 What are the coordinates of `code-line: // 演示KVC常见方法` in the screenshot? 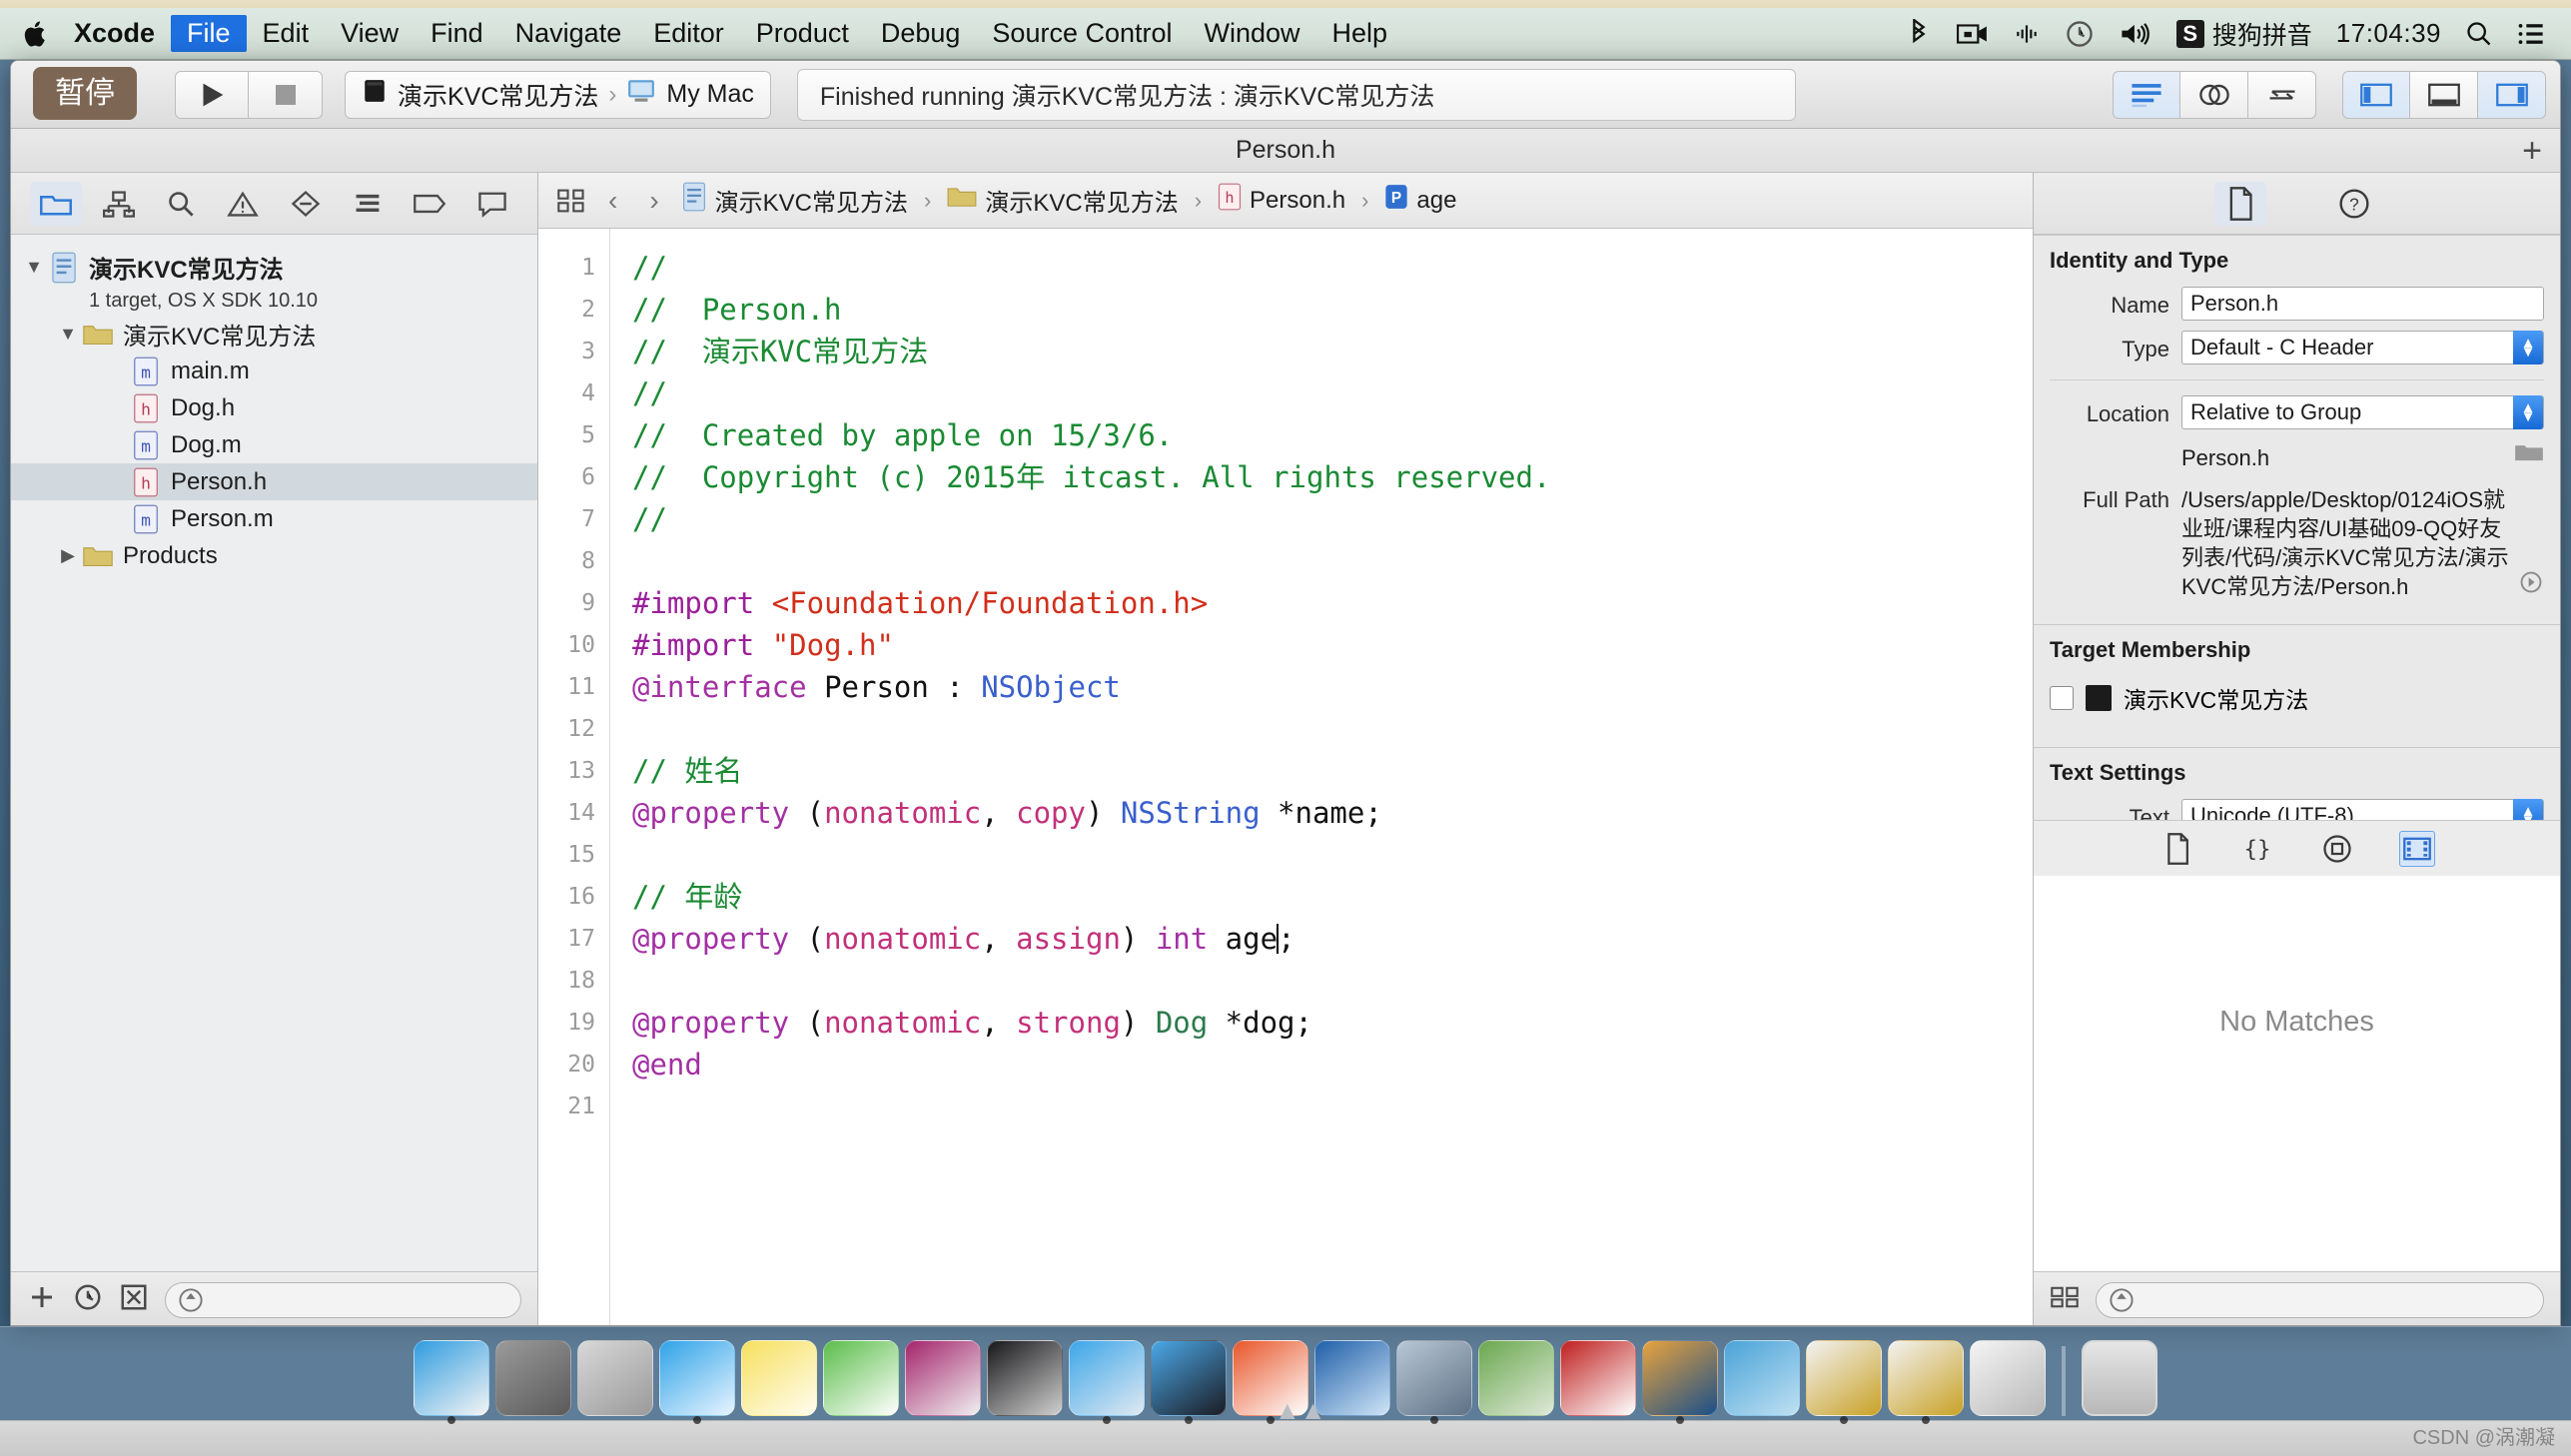 It's located at (1332, 352).